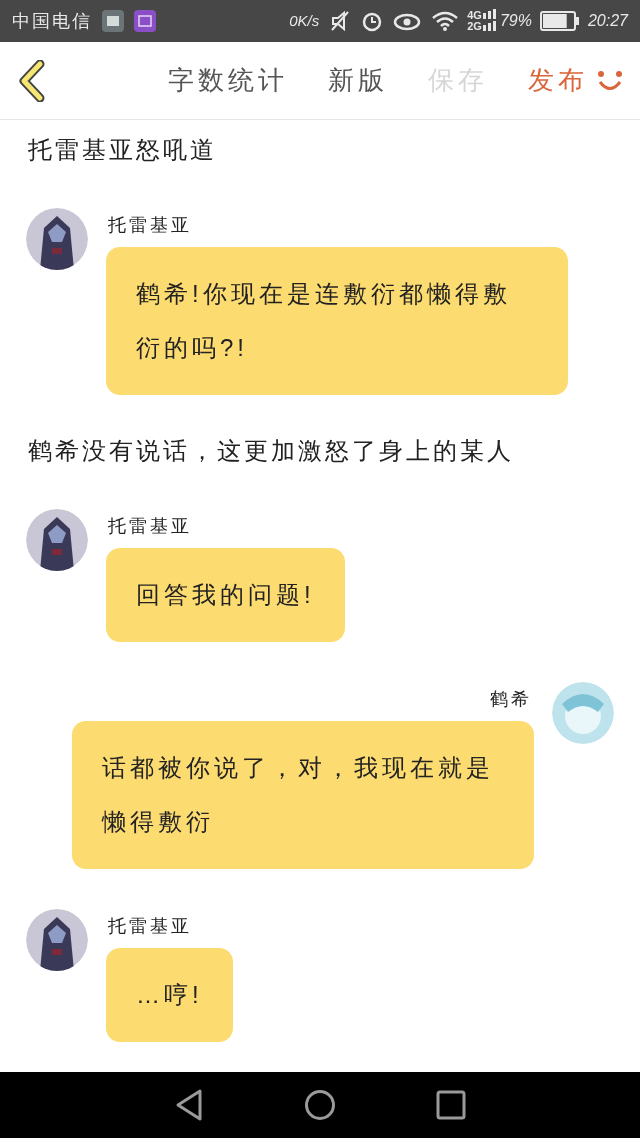  Describe the element at coordinates (445, 21) in the screenshot. I see `wifi-icon` at that location.